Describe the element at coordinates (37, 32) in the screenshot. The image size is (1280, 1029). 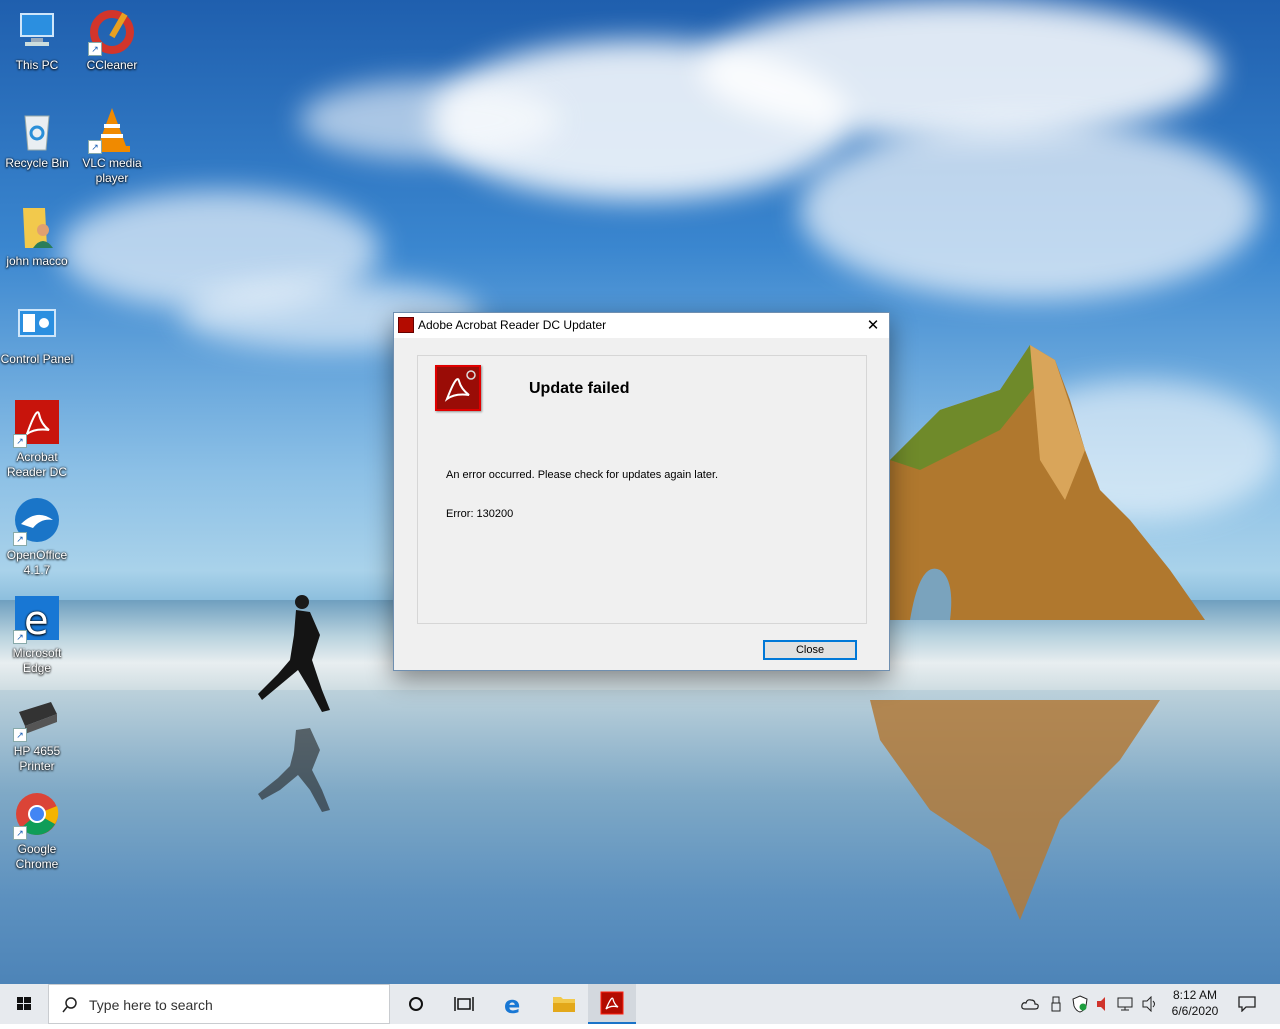
I see `computer-icon` at that location.